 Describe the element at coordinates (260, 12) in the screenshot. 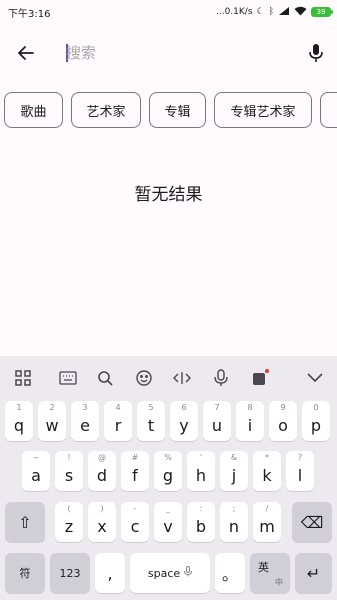

I see `moon-icon: ☾` at that location.